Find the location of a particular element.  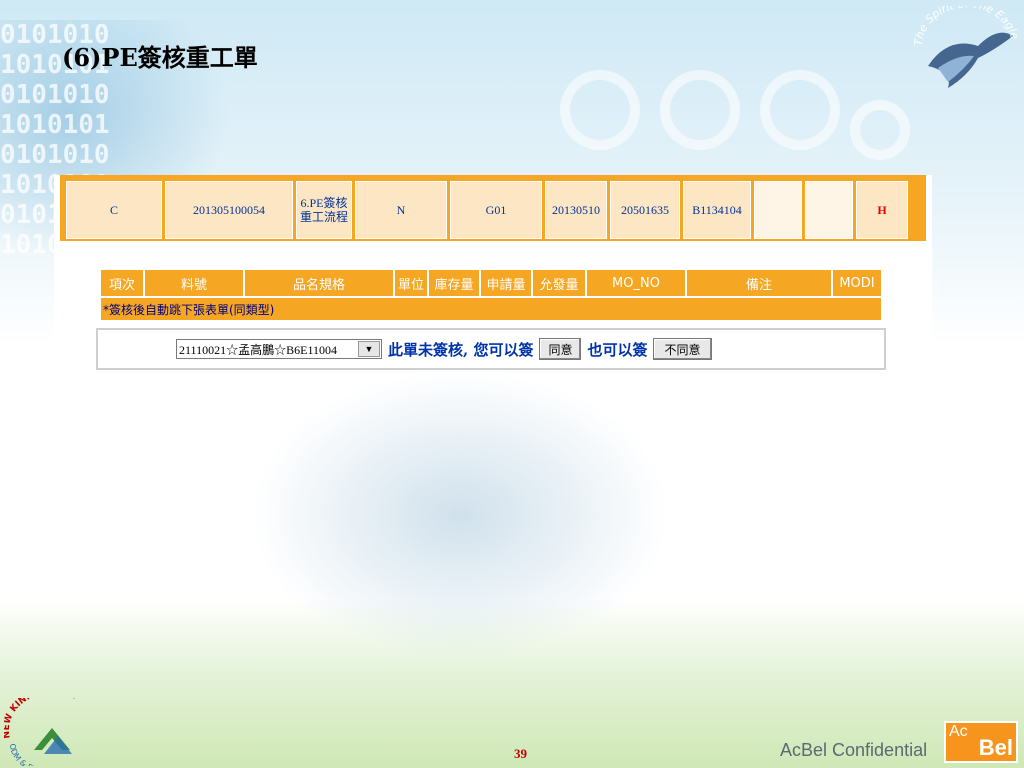

confidential-label: AcBel Confidential is located at coordinates (854, 750).